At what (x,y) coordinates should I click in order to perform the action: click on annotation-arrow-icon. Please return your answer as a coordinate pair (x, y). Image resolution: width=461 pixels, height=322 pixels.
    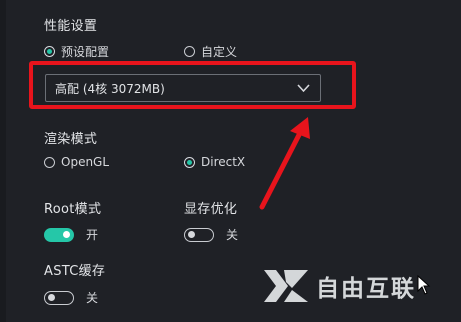
    Looking at the image, I should click on (284, 163).